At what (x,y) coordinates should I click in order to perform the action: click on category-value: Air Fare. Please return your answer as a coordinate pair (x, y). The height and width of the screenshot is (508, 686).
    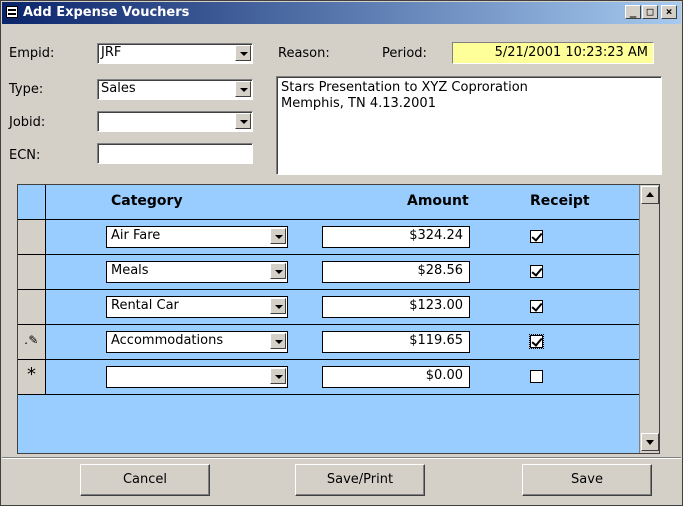
    Looking at the image, I should click on (136, 235).